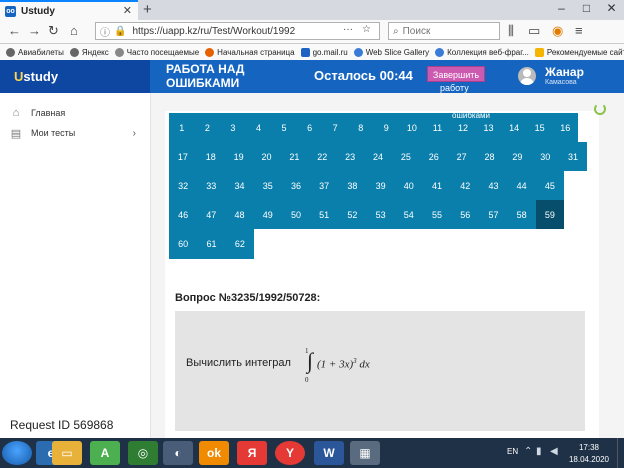  I want to click on question-number-button: 16, so click(565, 128).